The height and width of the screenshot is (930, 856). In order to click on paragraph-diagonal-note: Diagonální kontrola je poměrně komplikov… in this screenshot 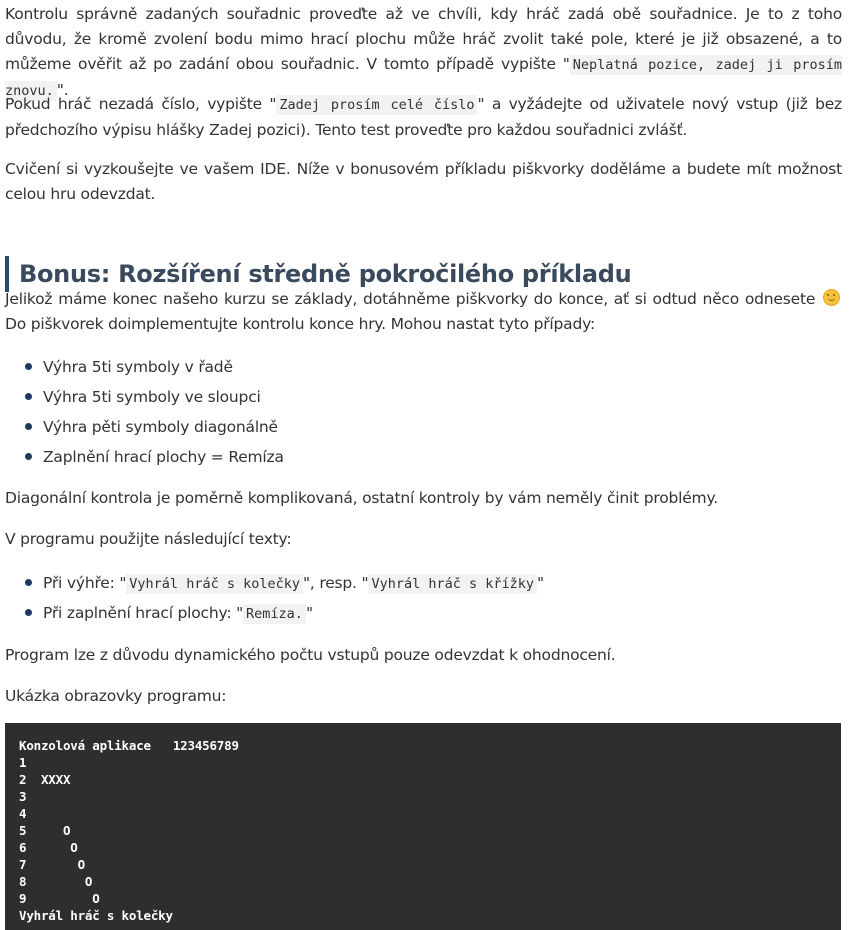, I will do `click(361, 498)`.